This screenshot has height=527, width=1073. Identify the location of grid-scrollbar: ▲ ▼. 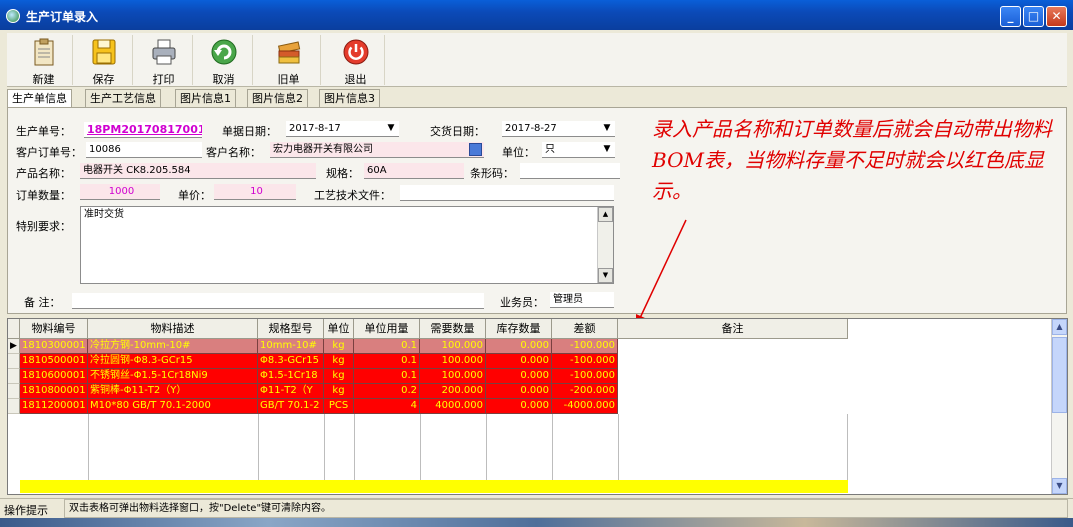
(1059, 406).